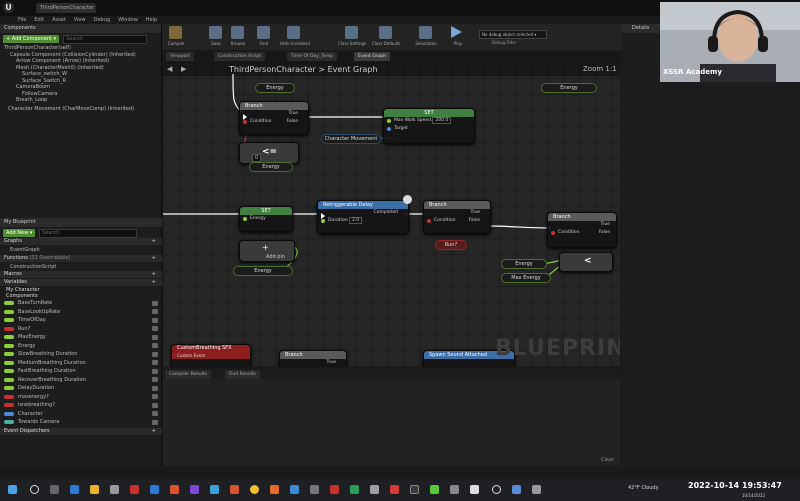 The width and height of the screenshot is (800, 501). Describe the element at coordinates (151, 20) in the screenshot. I see `menu-help: Help` at that location.